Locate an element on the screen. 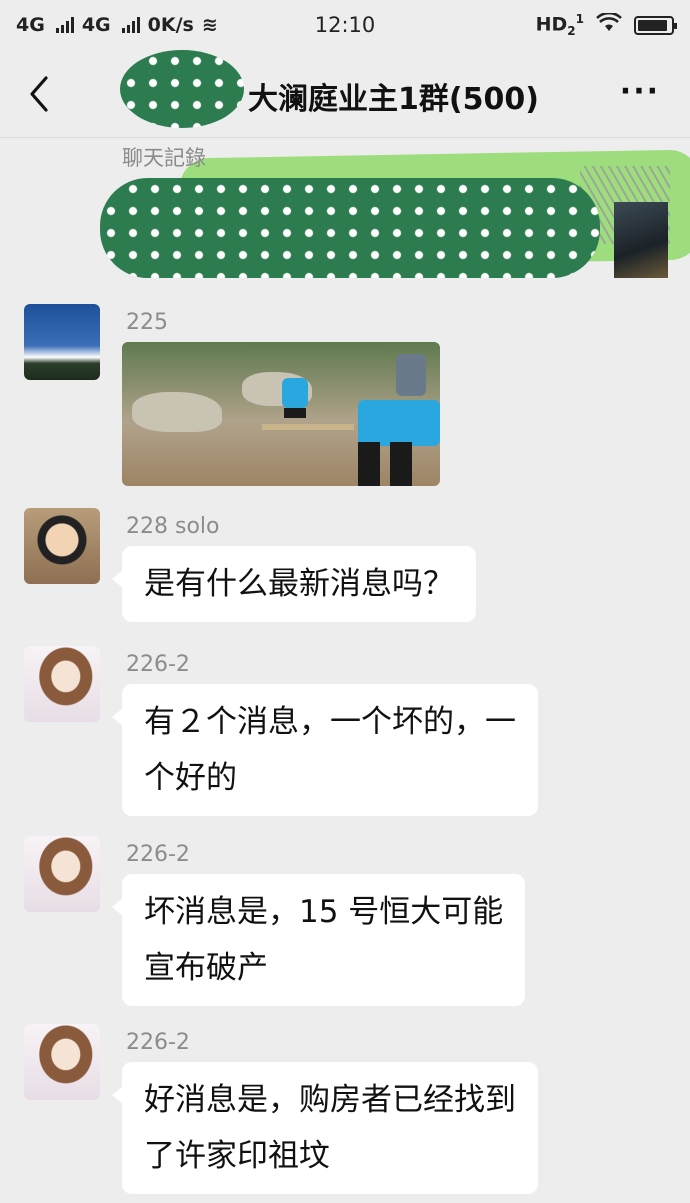  chat-record-label: 聊天記錄 is located at coordinates (164, 158).